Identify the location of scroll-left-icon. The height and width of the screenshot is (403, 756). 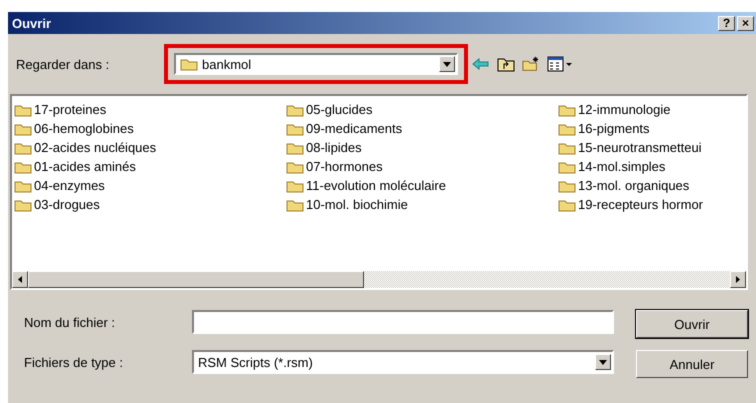
(20, 279).